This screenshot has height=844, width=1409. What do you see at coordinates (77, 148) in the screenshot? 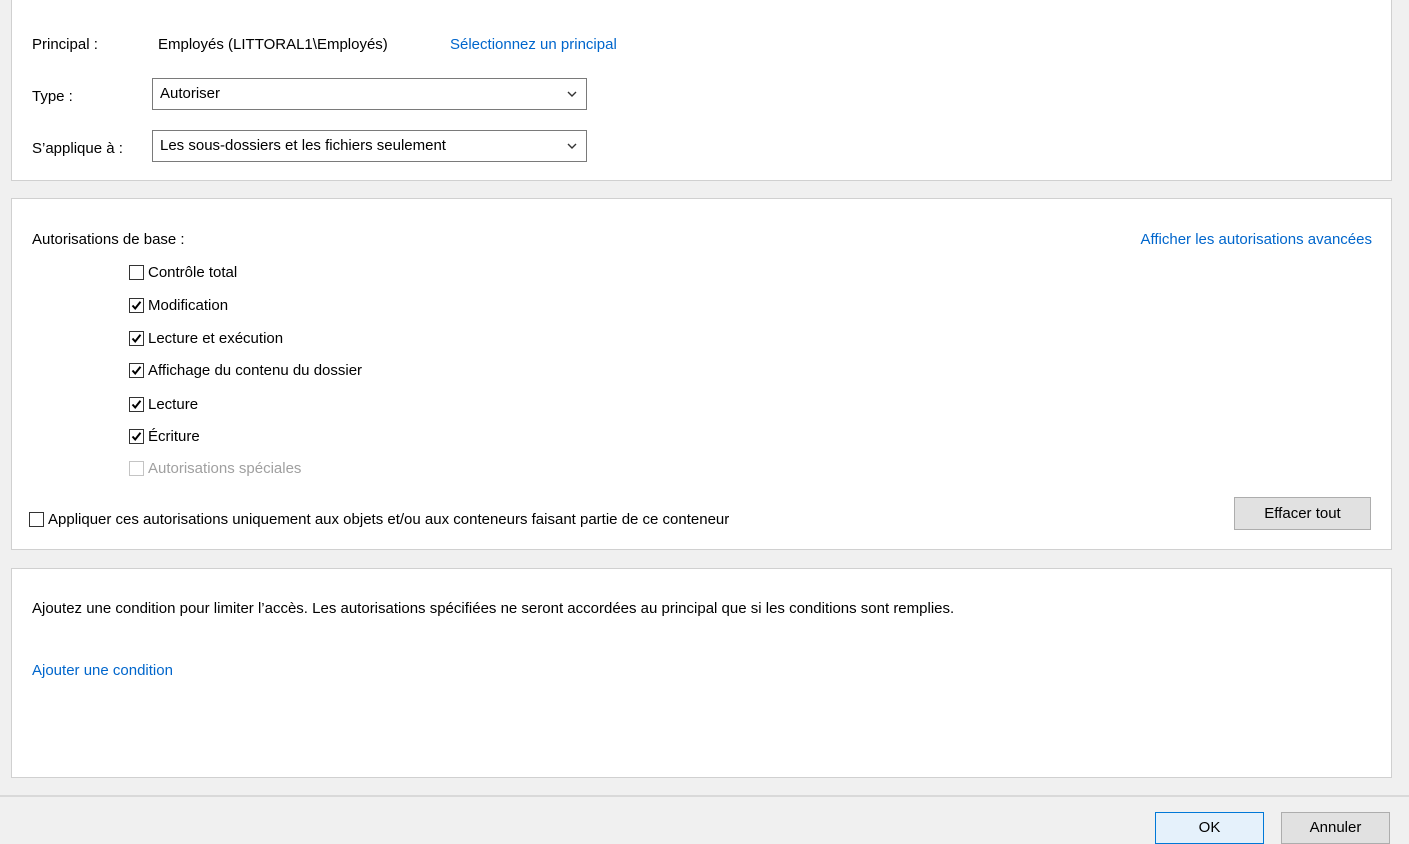
I see `applies-to-label: S’applique à :` at bounding box center [77, 148].